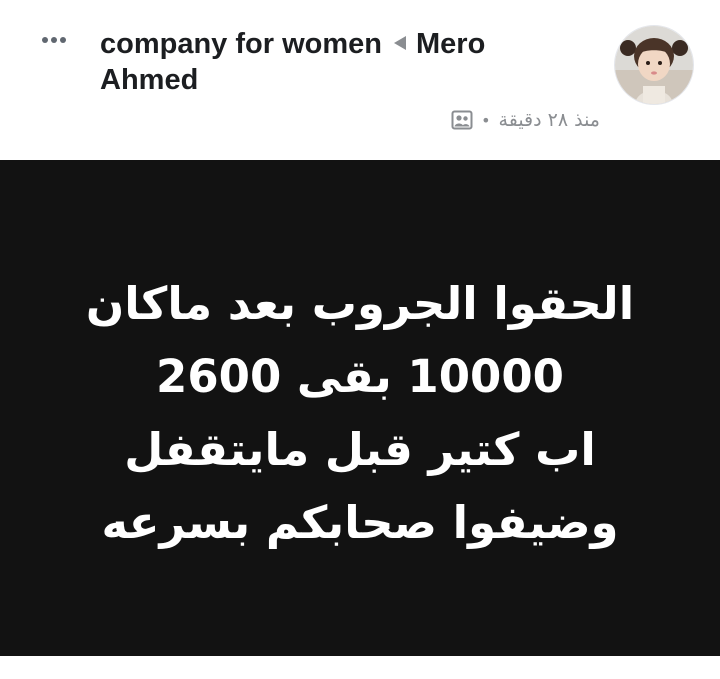 The width and height of the screenshot is (720, 679). Describe the element at coordinates (360, 522) in the screenshot. I see `post-text-line: وضيفوا صحابكم بسرعه` at that location.